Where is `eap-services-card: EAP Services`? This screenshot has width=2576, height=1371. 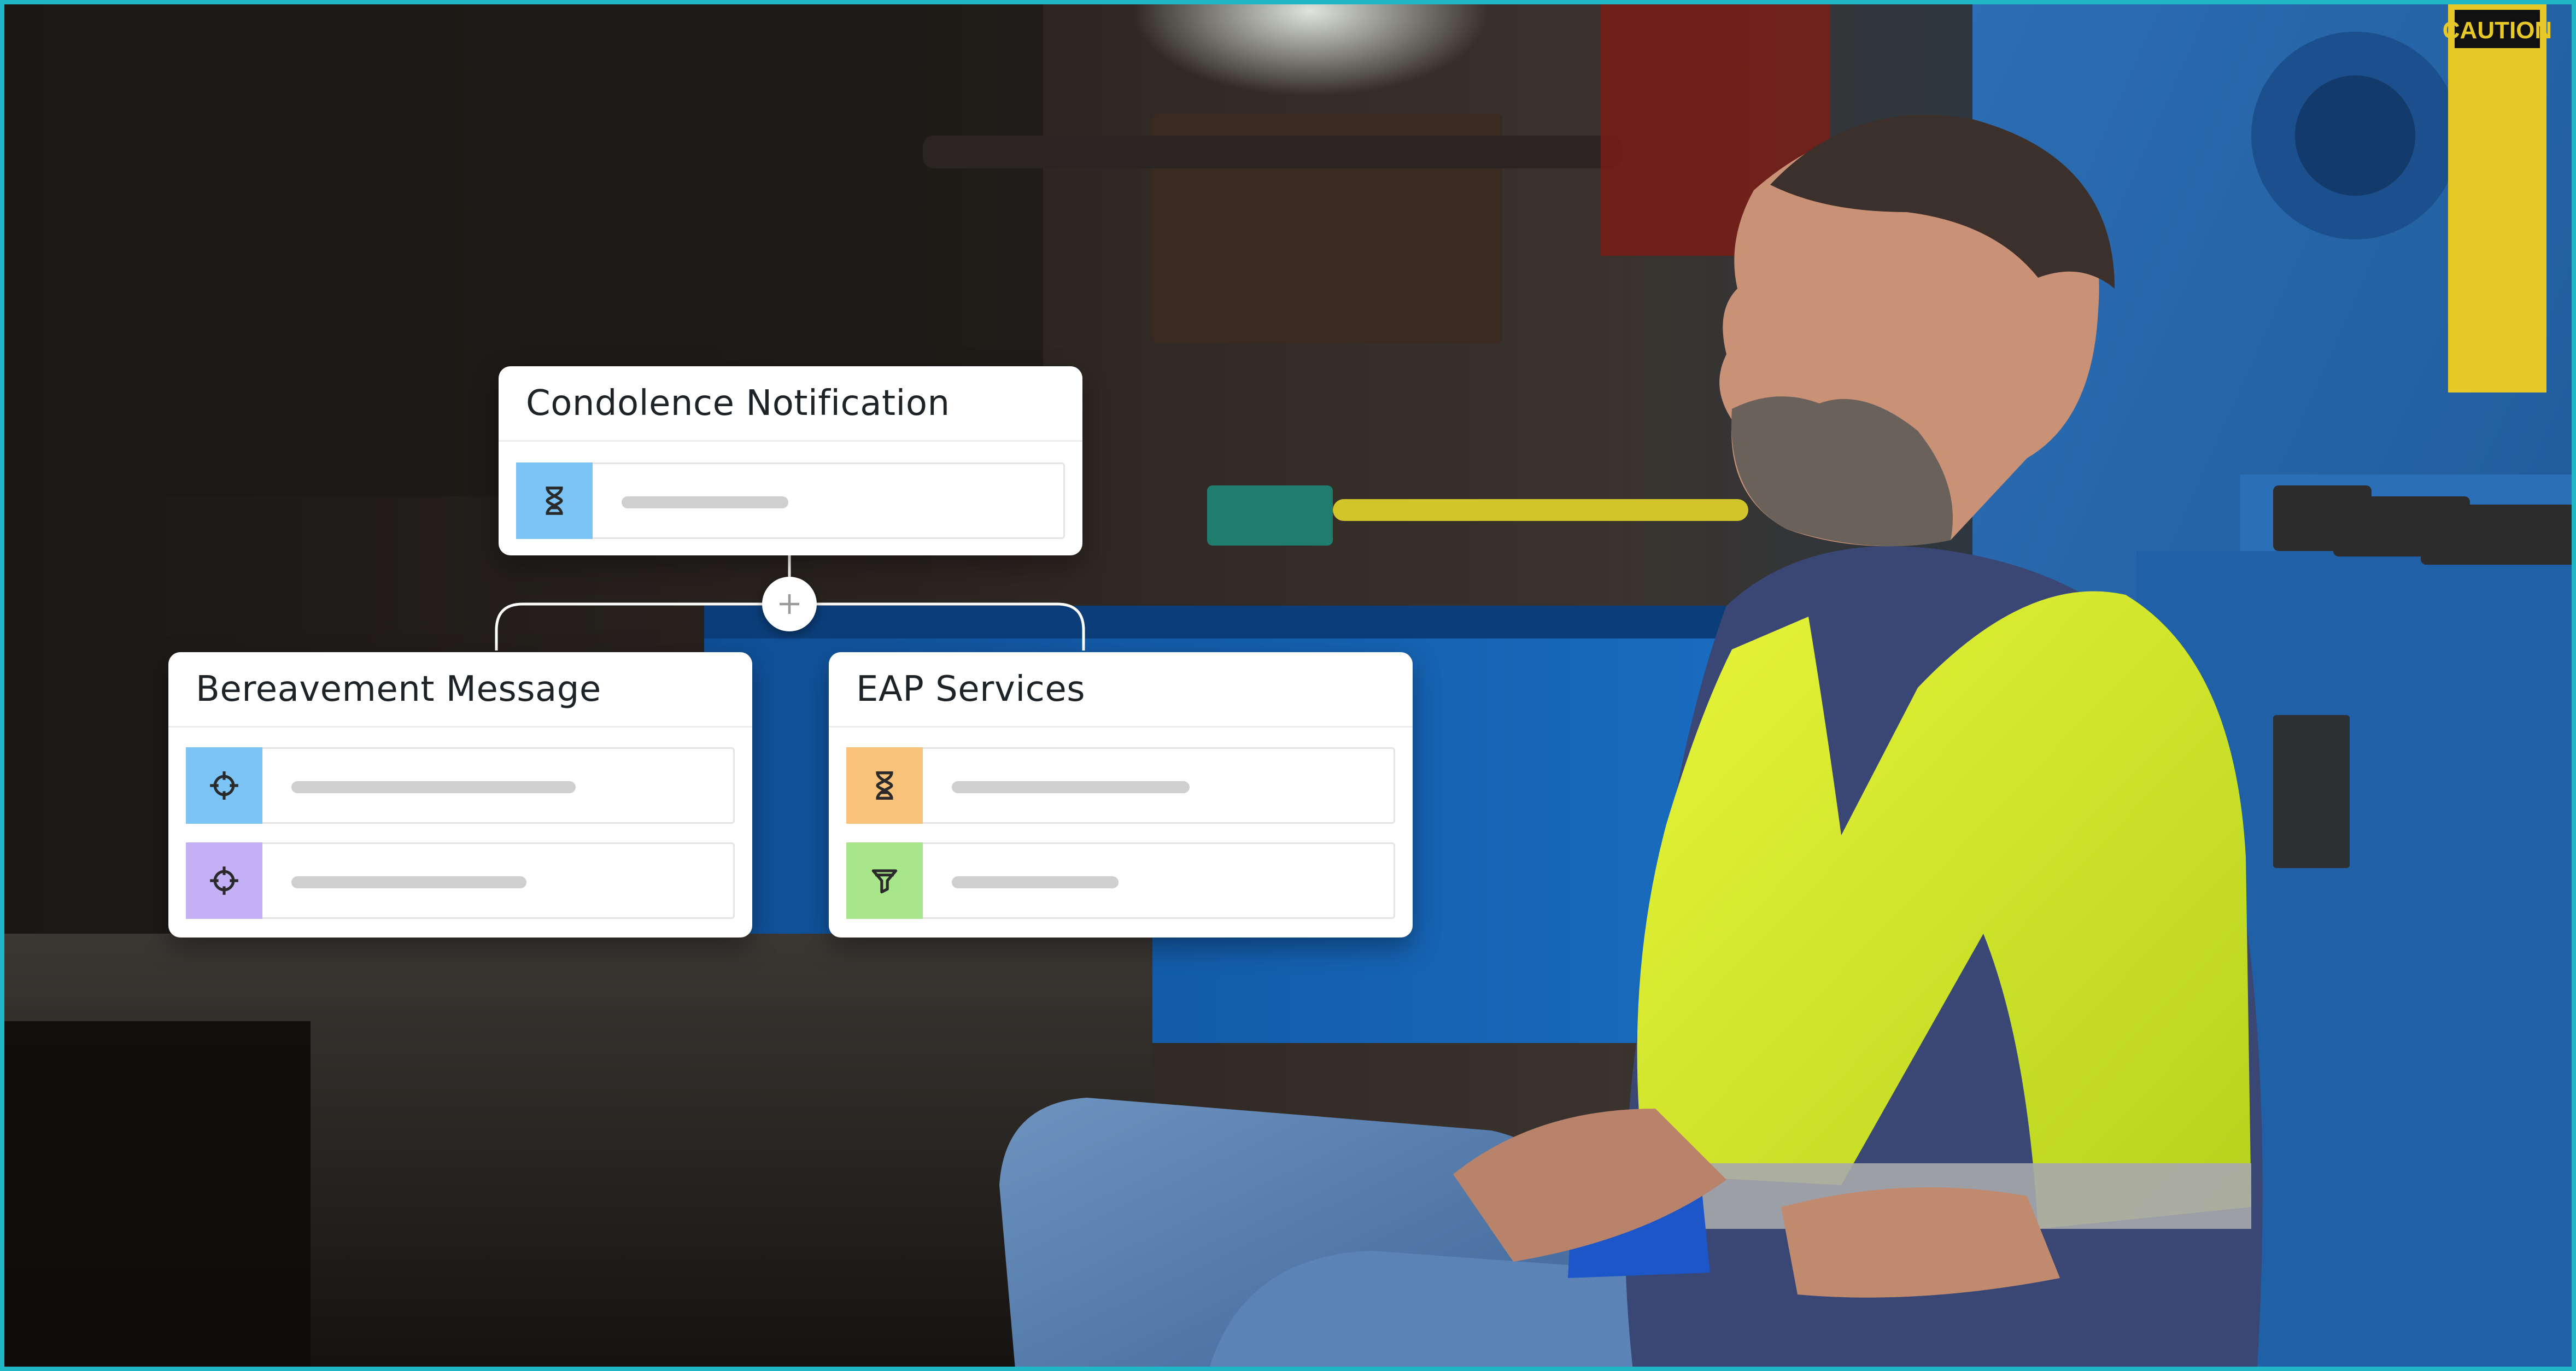 eap-services-card: EAP Services is located at coordinates (1121, 795).